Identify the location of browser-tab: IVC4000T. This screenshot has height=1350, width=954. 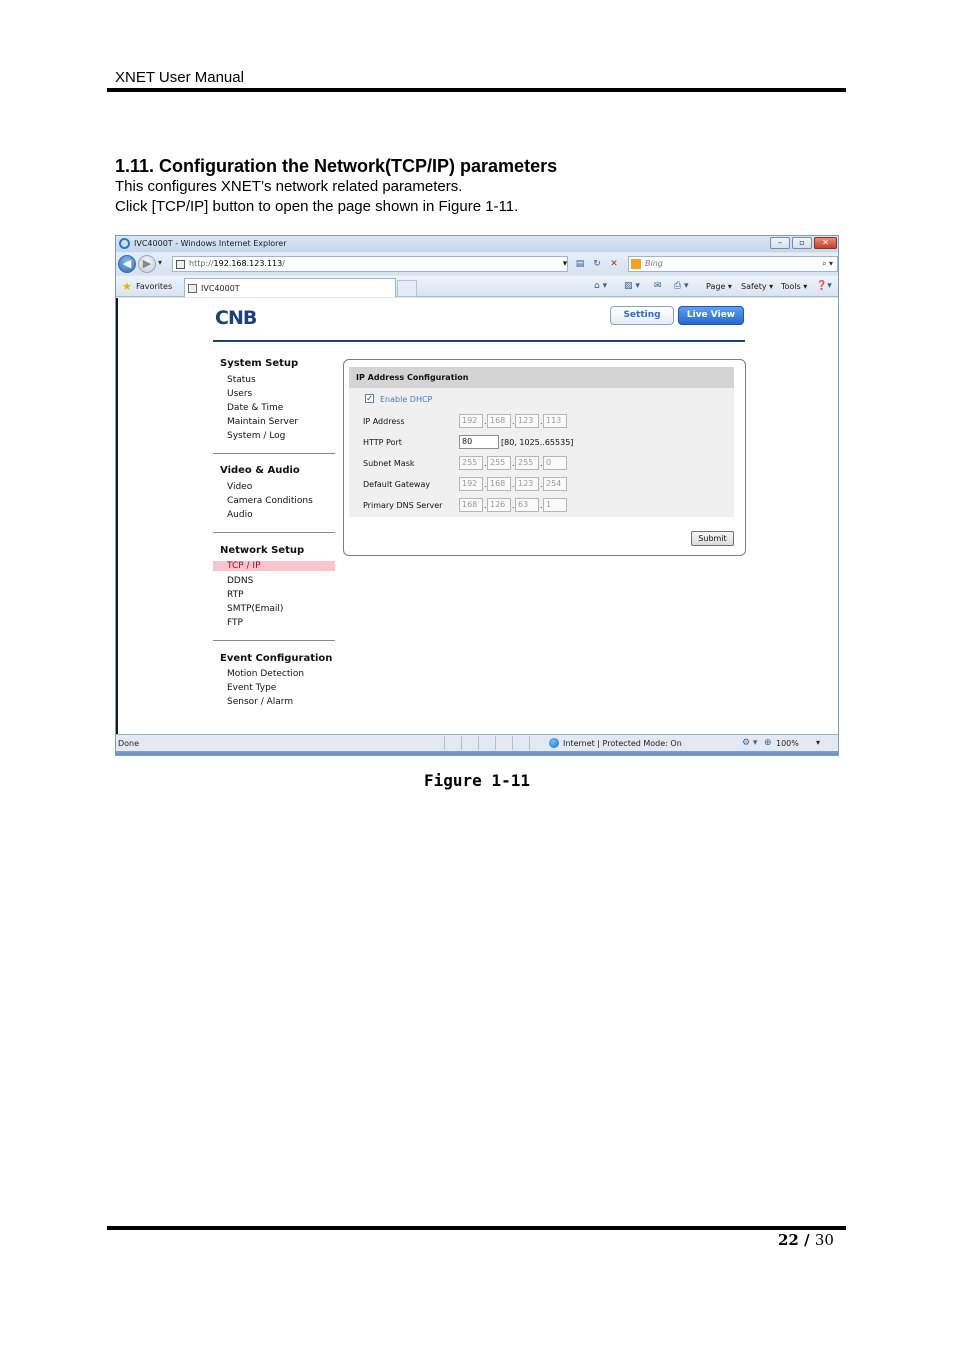
(290, 287).